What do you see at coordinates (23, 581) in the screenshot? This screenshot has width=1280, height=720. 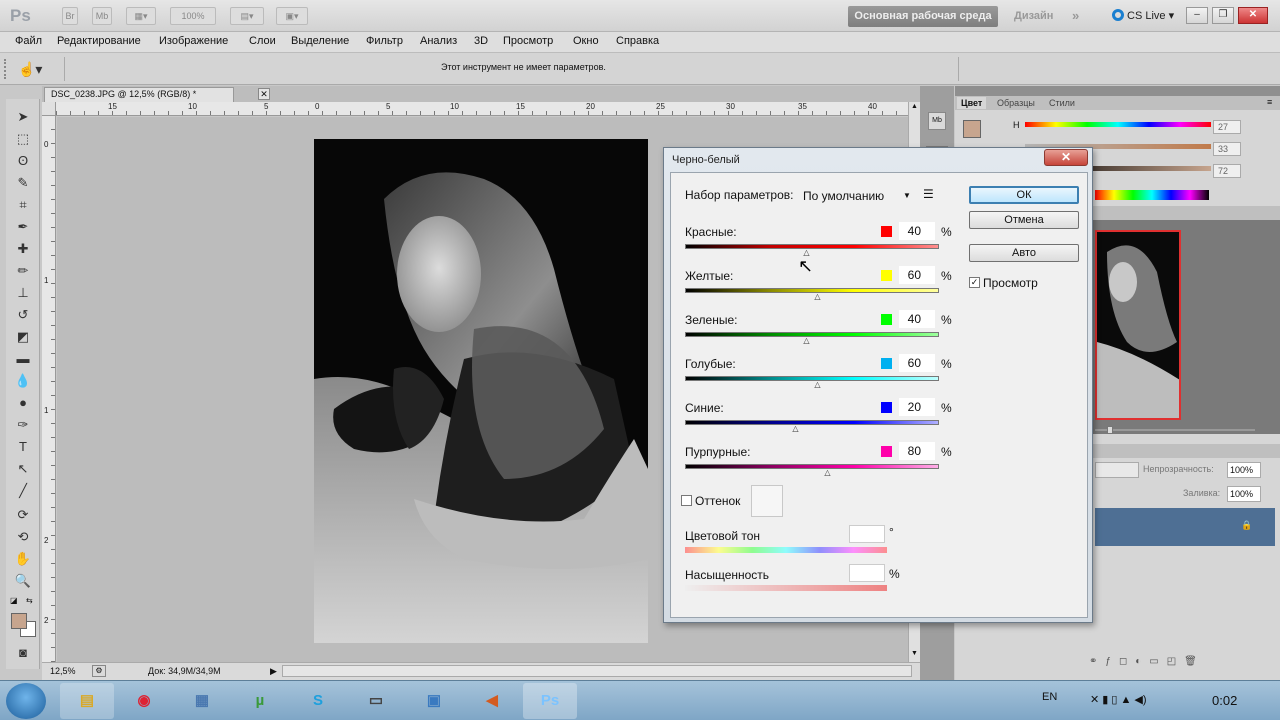 I see `zoom-tool-icon: 🔍` at bounding box center [23, 581].